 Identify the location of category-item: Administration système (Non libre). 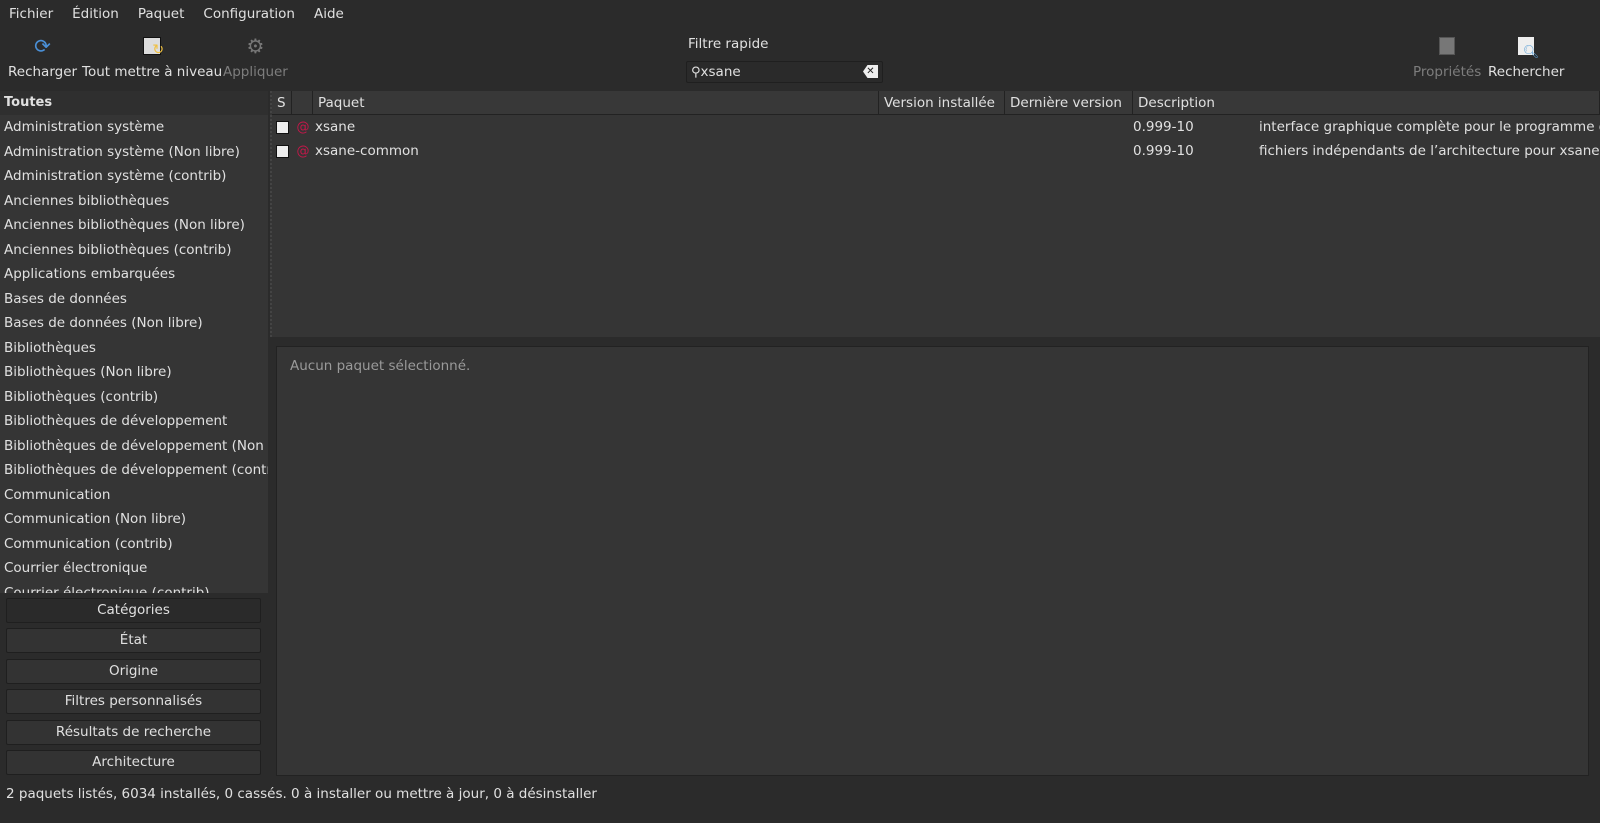
(134, 152).